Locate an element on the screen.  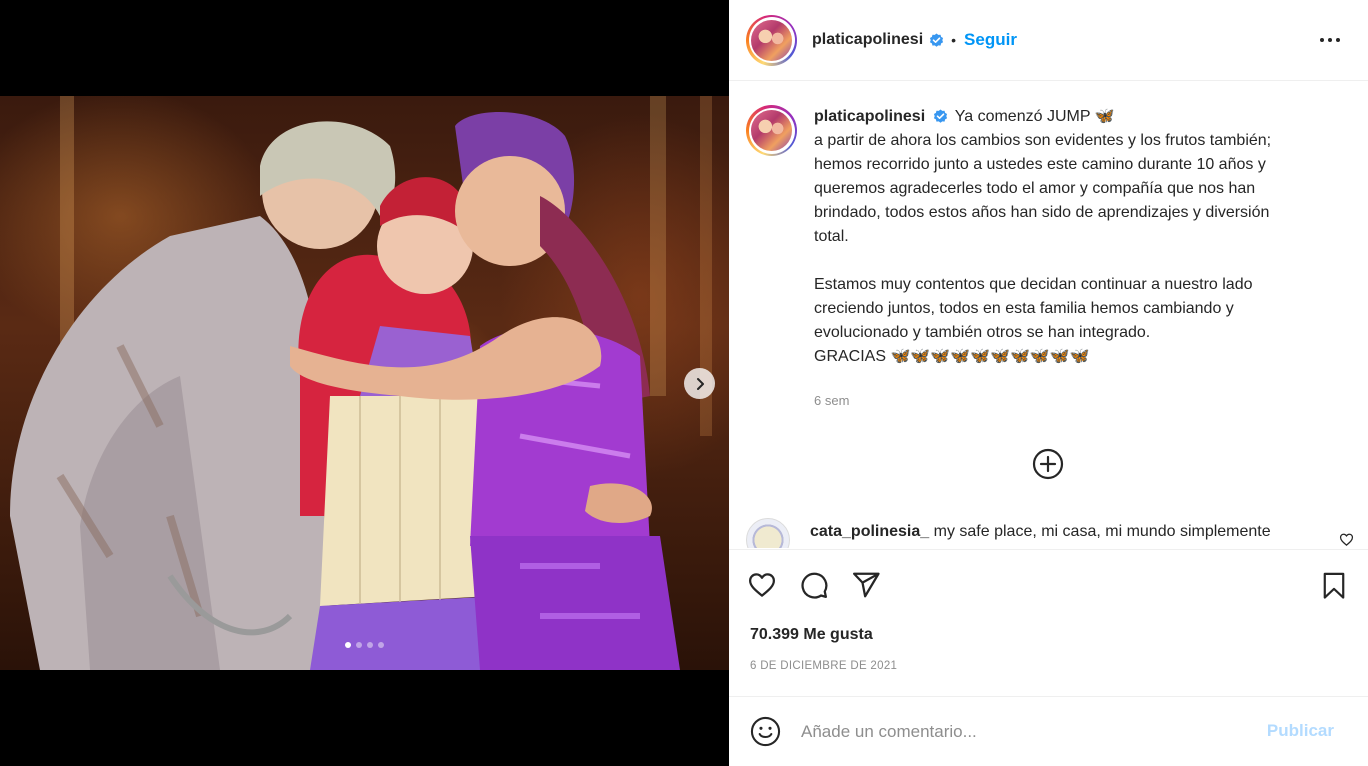
add-comment-bar: Publicar is located at coordinates (1048, 731).